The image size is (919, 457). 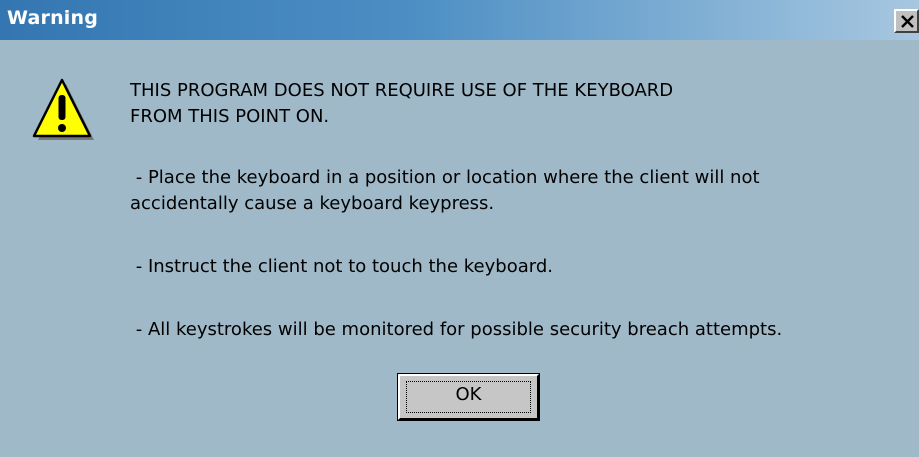 I want to click on close-icon, so click(x=907, y=21).